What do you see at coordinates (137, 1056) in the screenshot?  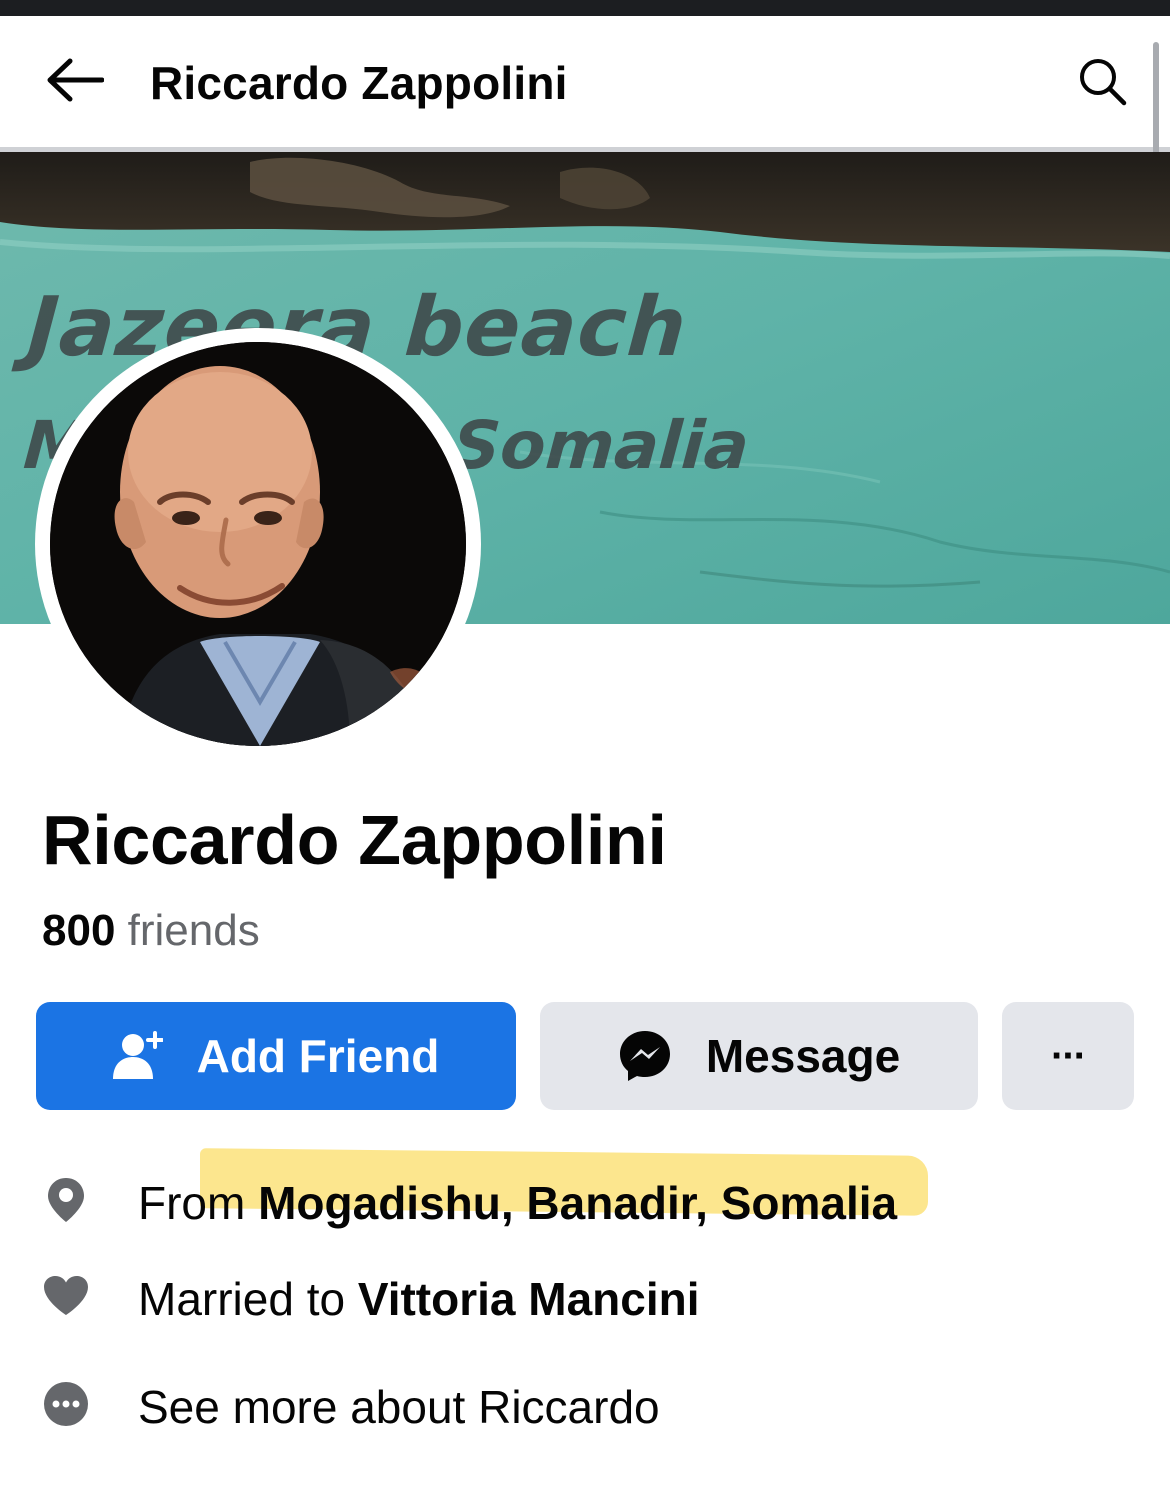 I see `add-person-icon` at bounding box center [137, 1056].